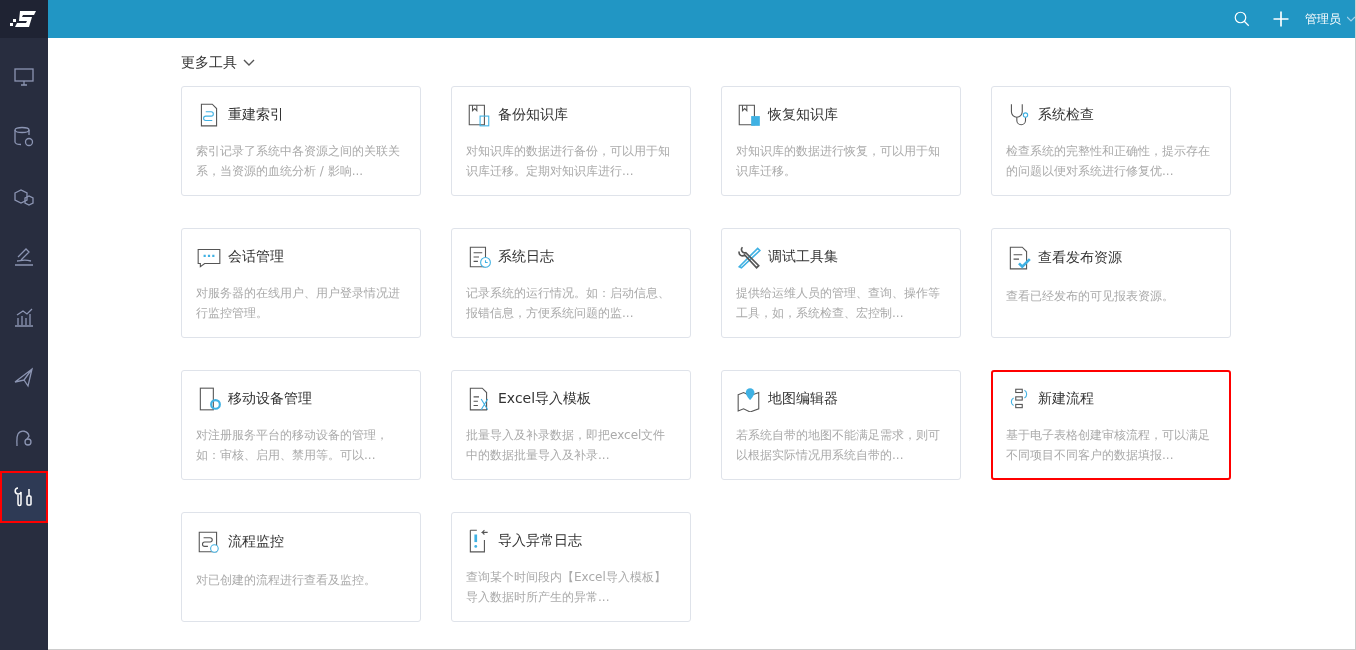 This screenshot has height=650, width=1356. I want to click on card-title: 移动设备管理, so click(270, 398).